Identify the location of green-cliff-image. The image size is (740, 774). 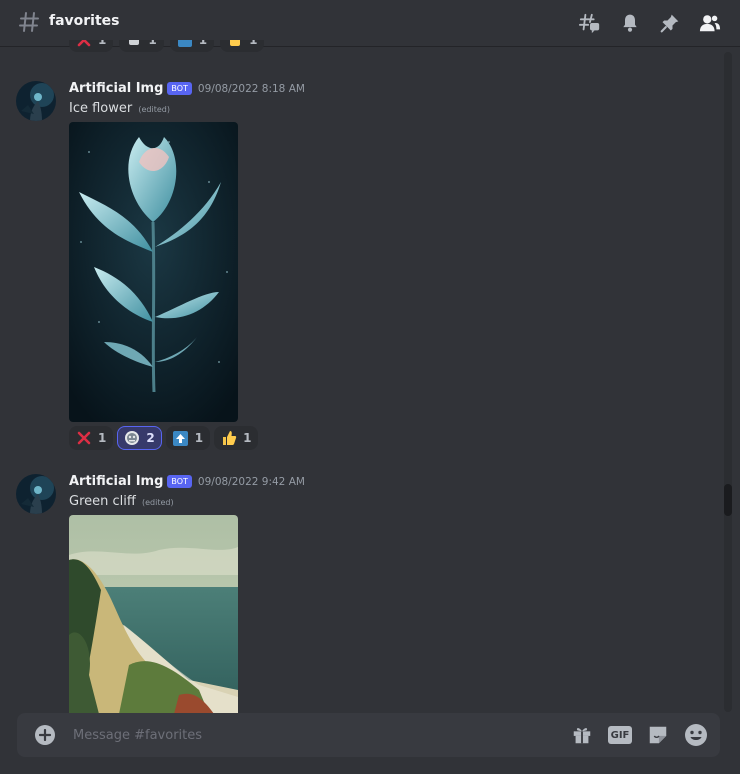
(153, 614).